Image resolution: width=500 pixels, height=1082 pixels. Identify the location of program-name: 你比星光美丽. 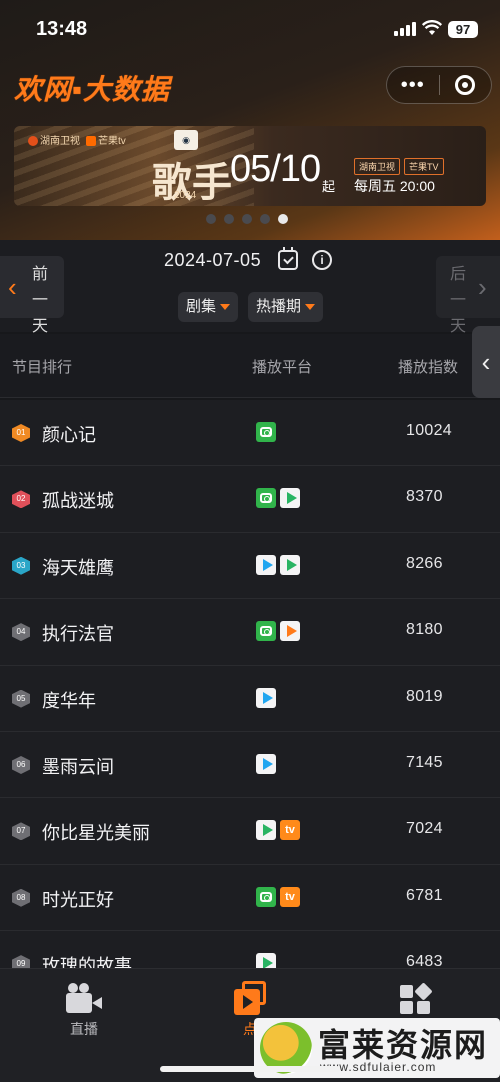
(96, 833).